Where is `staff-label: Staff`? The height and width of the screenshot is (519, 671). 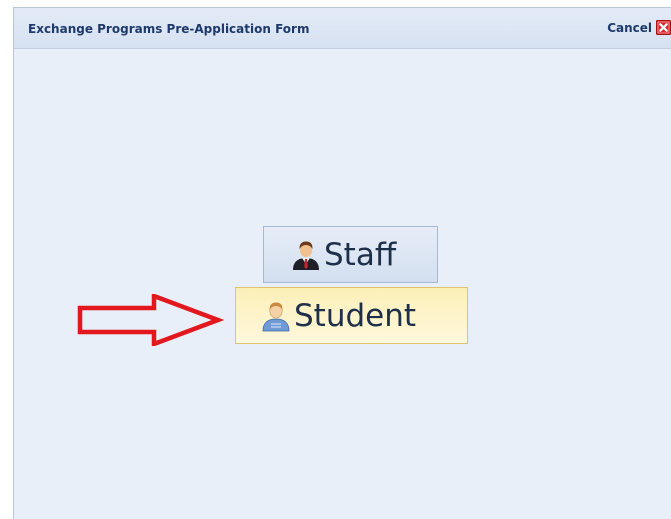
staff-label: Staff is located at coordinates (360, 254).